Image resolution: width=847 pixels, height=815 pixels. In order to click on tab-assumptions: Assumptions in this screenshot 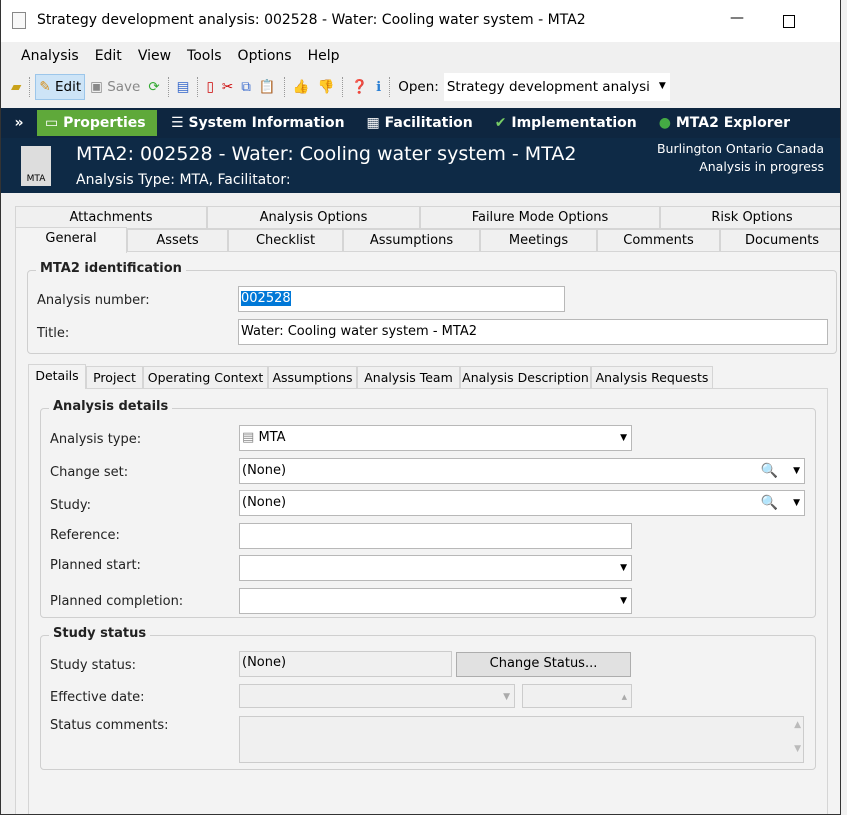, I will do `click(411, 240)`.